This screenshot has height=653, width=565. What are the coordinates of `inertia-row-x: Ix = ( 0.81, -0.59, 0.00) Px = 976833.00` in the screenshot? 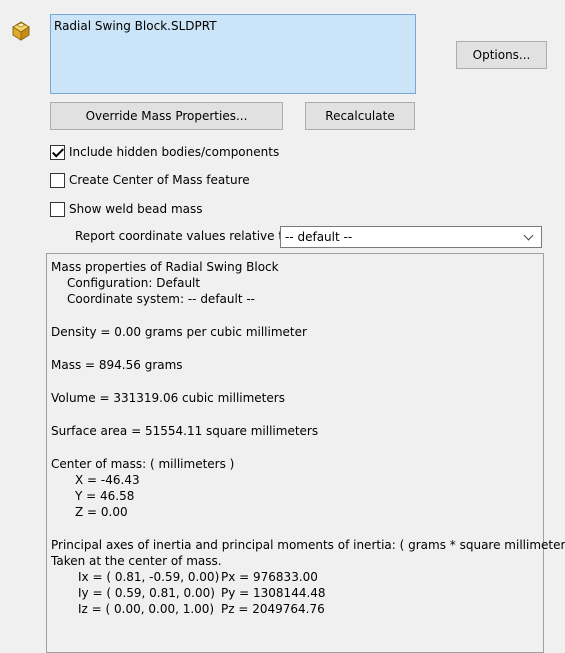 It's located at (295, 577).